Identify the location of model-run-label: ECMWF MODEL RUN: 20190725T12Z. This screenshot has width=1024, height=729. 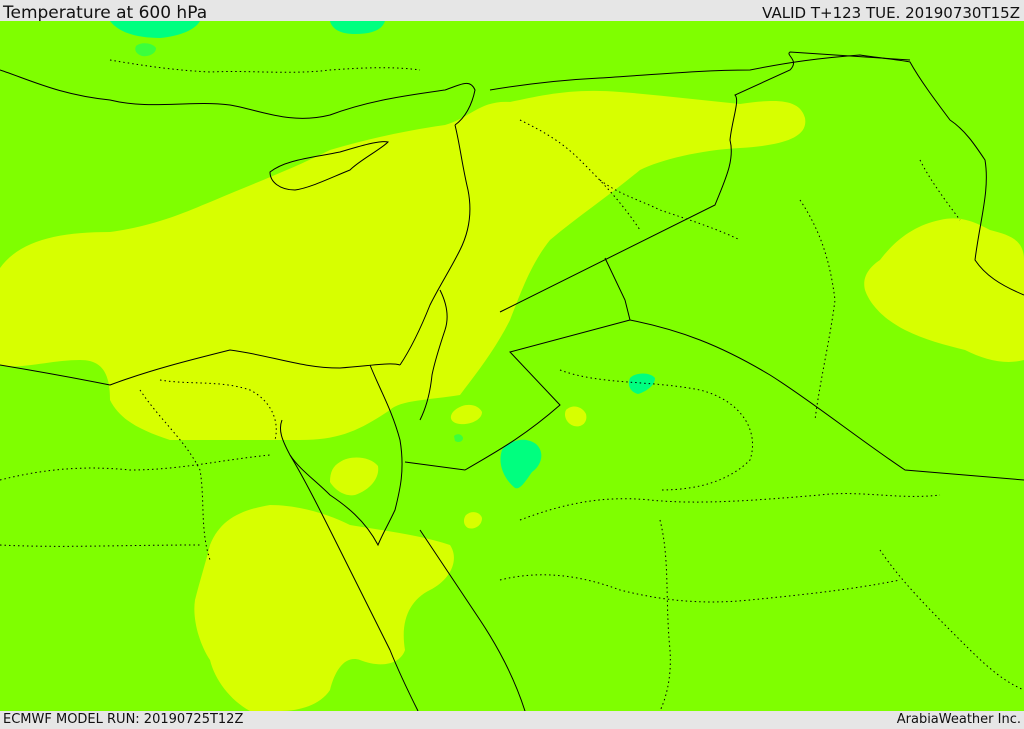
(123, 719).